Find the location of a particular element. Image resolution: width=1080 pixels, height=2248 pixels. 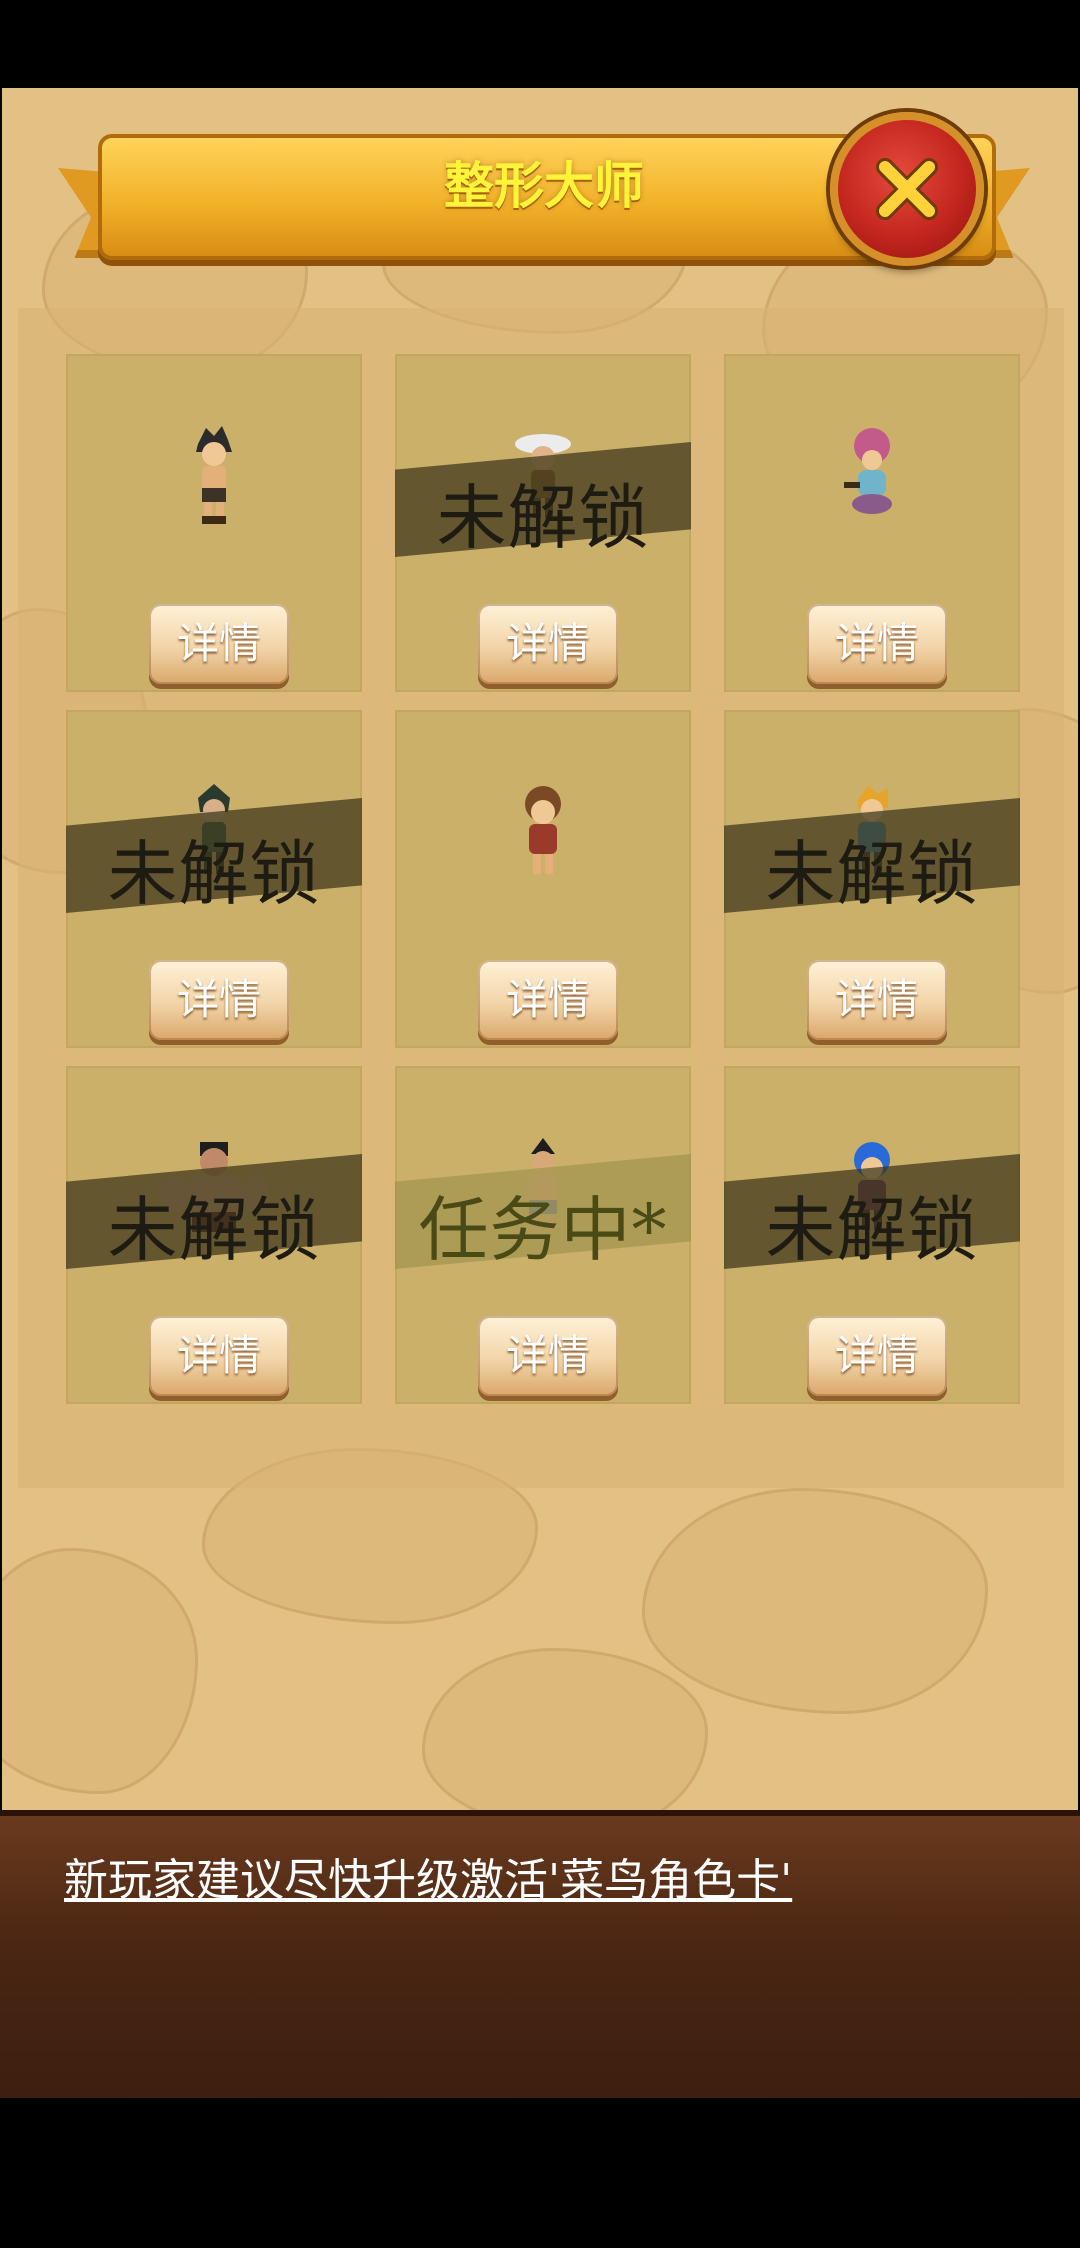

tip-link: 新玩家建议尽快升级激活'菜鸟角色卡' is located at coordinates (428, 1876).